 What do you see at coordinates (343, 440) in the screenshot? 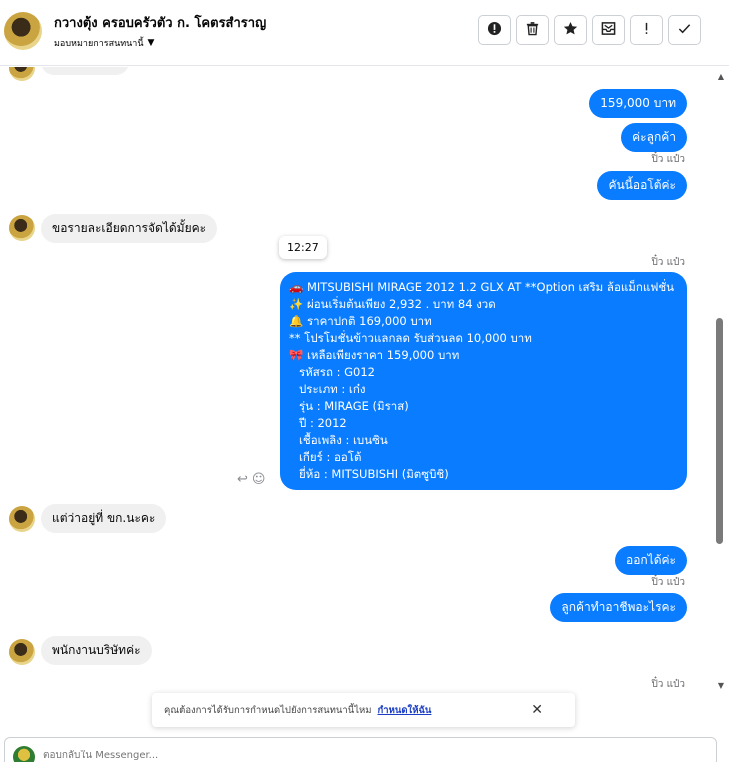
I see `listing-line: เชื้อเพลิง : เบนซิน` at bounding box center [343, 440].